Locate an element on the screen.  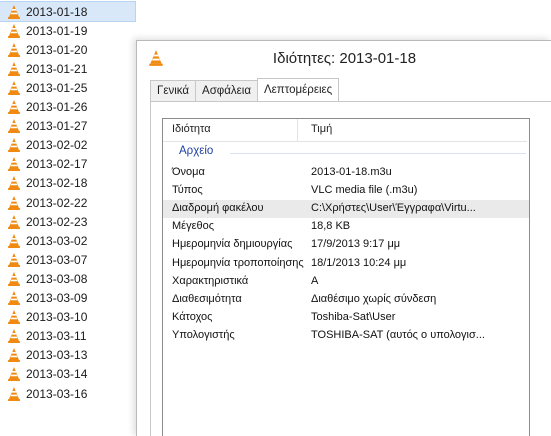
property-name: Διαδρομή φακέλου is located at coordinates (218, 208).